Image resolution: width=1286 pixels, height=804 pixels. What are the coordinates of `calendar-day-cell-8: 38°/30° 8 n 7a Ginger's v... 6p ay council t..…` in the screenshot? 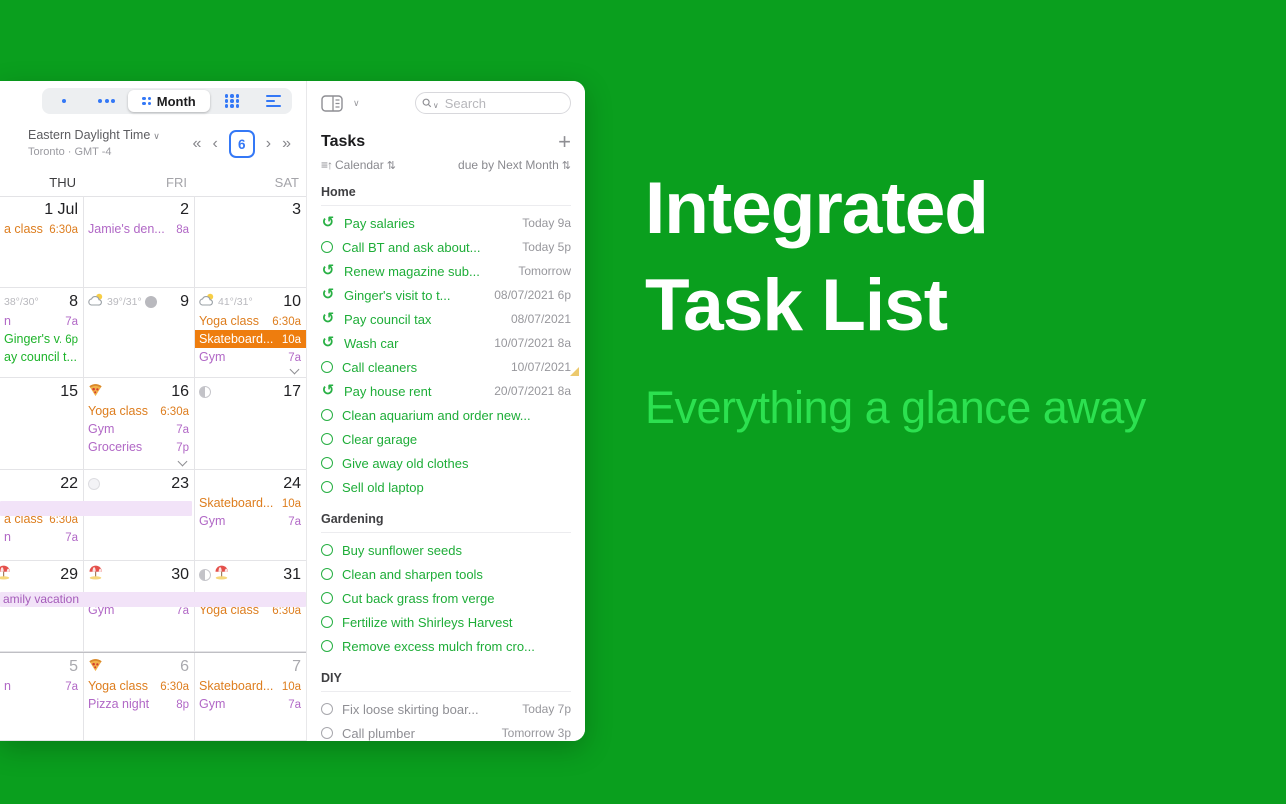 It's located at (41, 332).